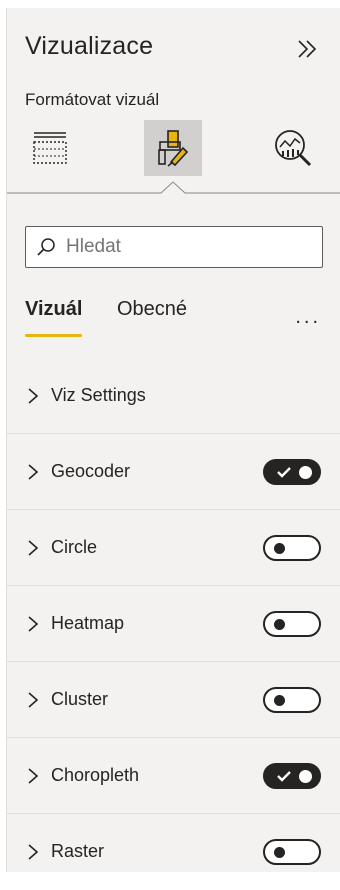  I want to click on section-raster: Raster, so click(173, 852).